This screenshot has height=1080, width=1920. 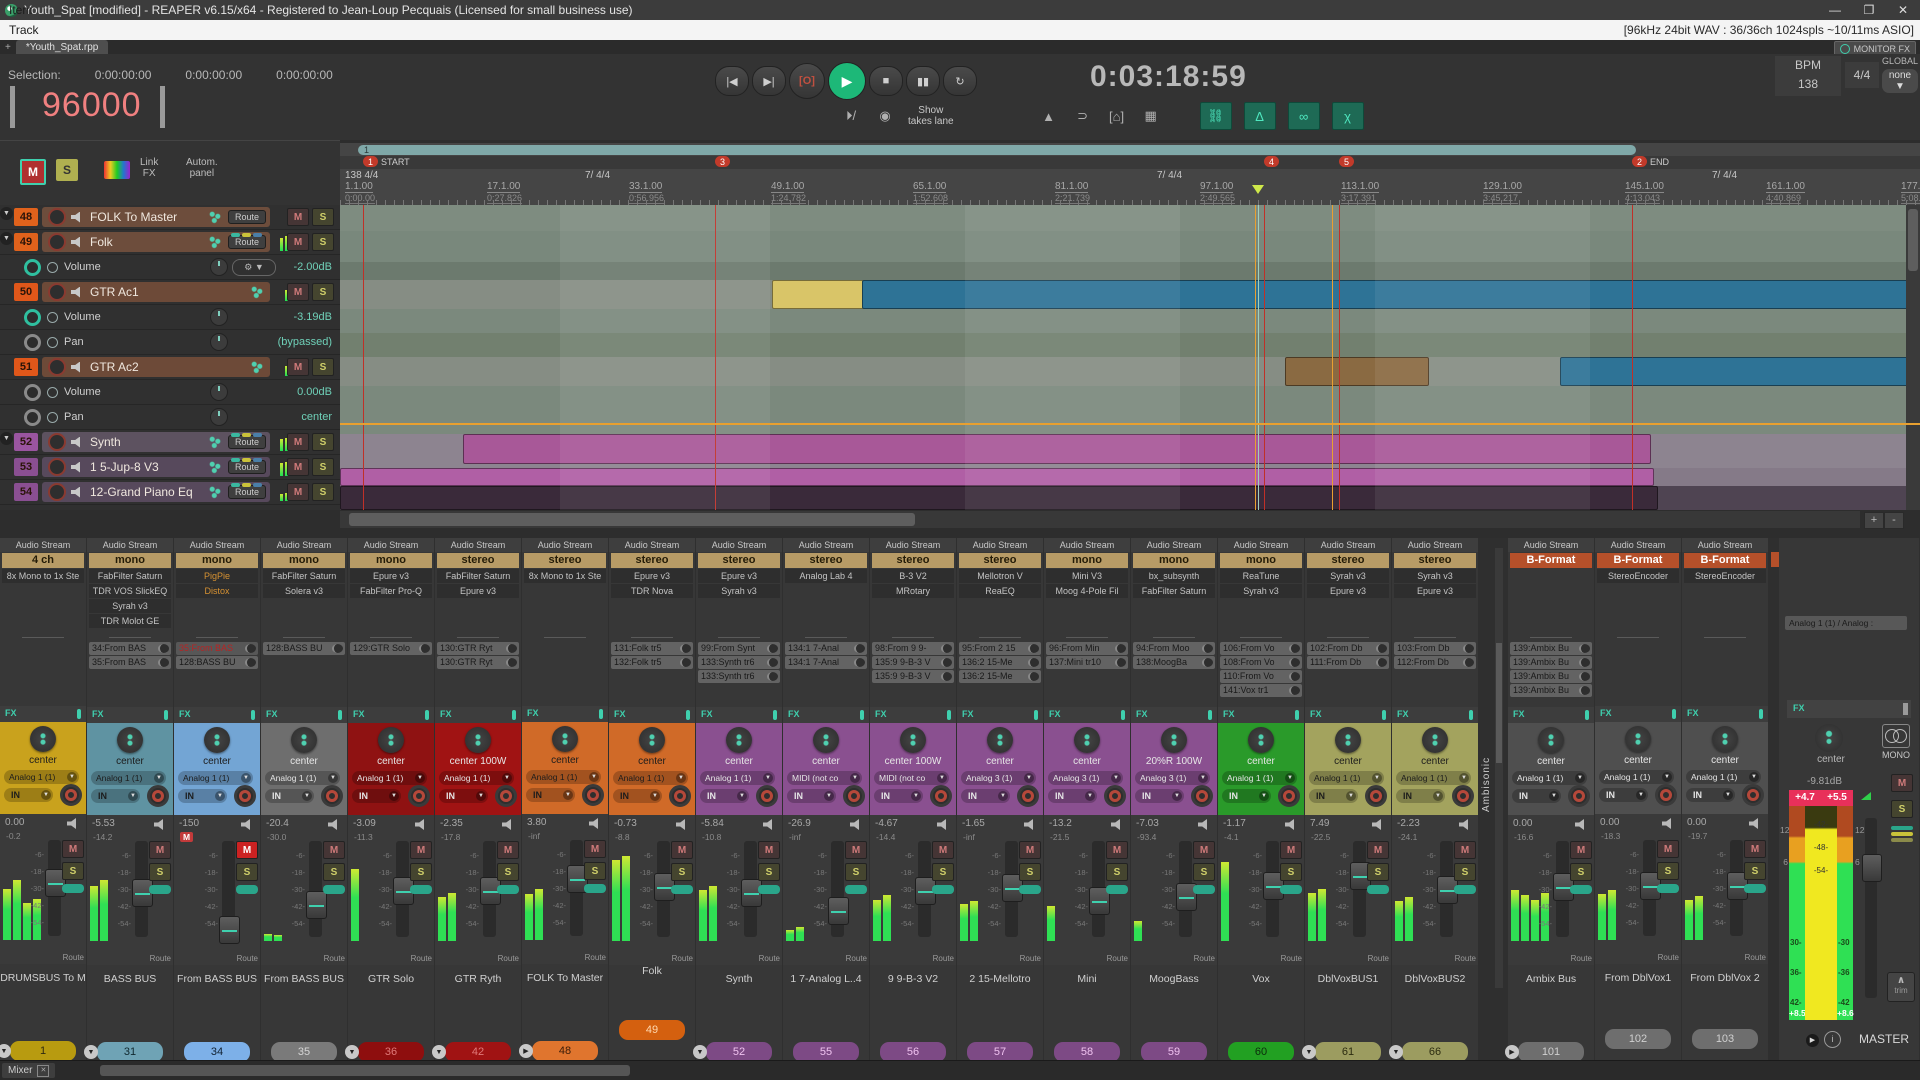 What do you see at coordinates (1347, 116) in the screenshot?
I see `envelope-link-toggle: χ` at bounding box center [1347, 116].